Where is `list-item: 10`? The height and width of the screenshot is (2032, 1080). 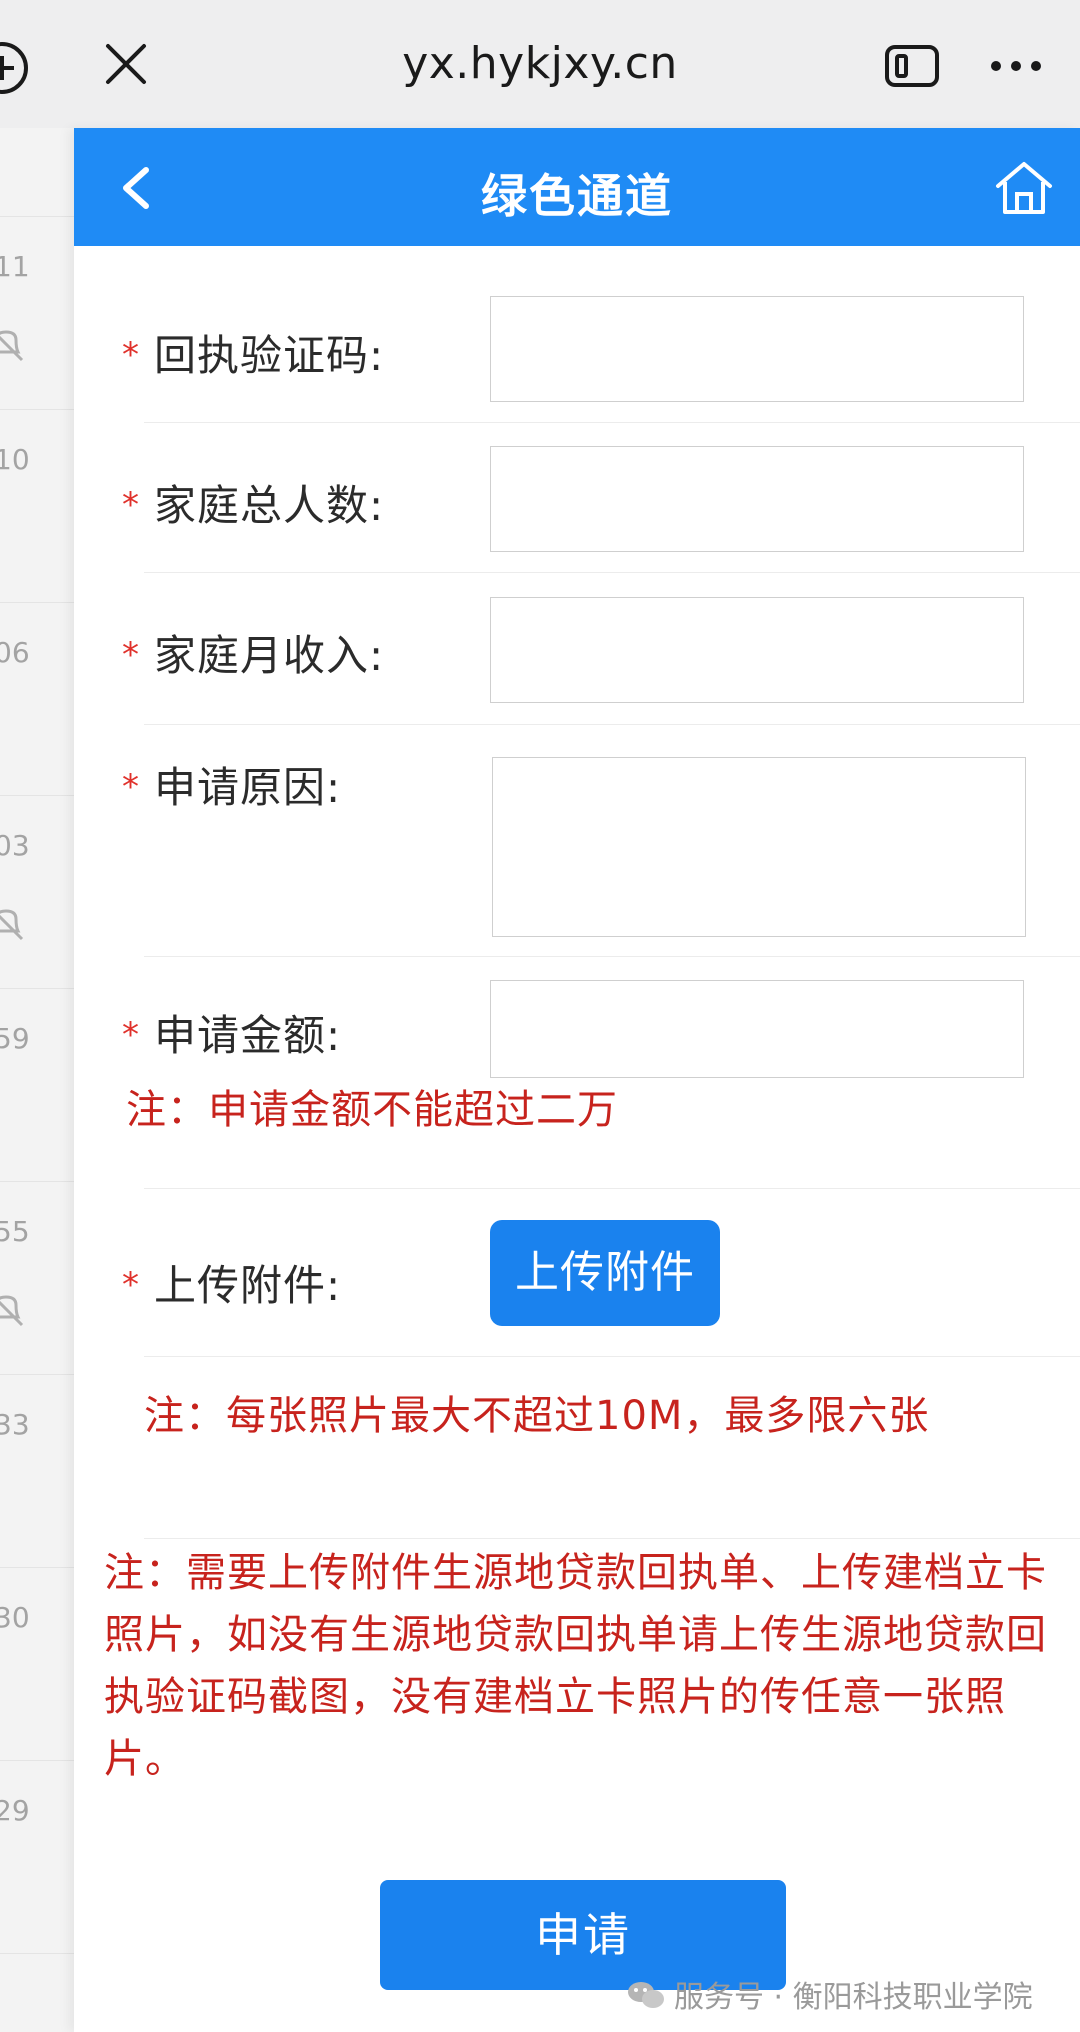
list-item: 10 is located at coordinates (37, 506).